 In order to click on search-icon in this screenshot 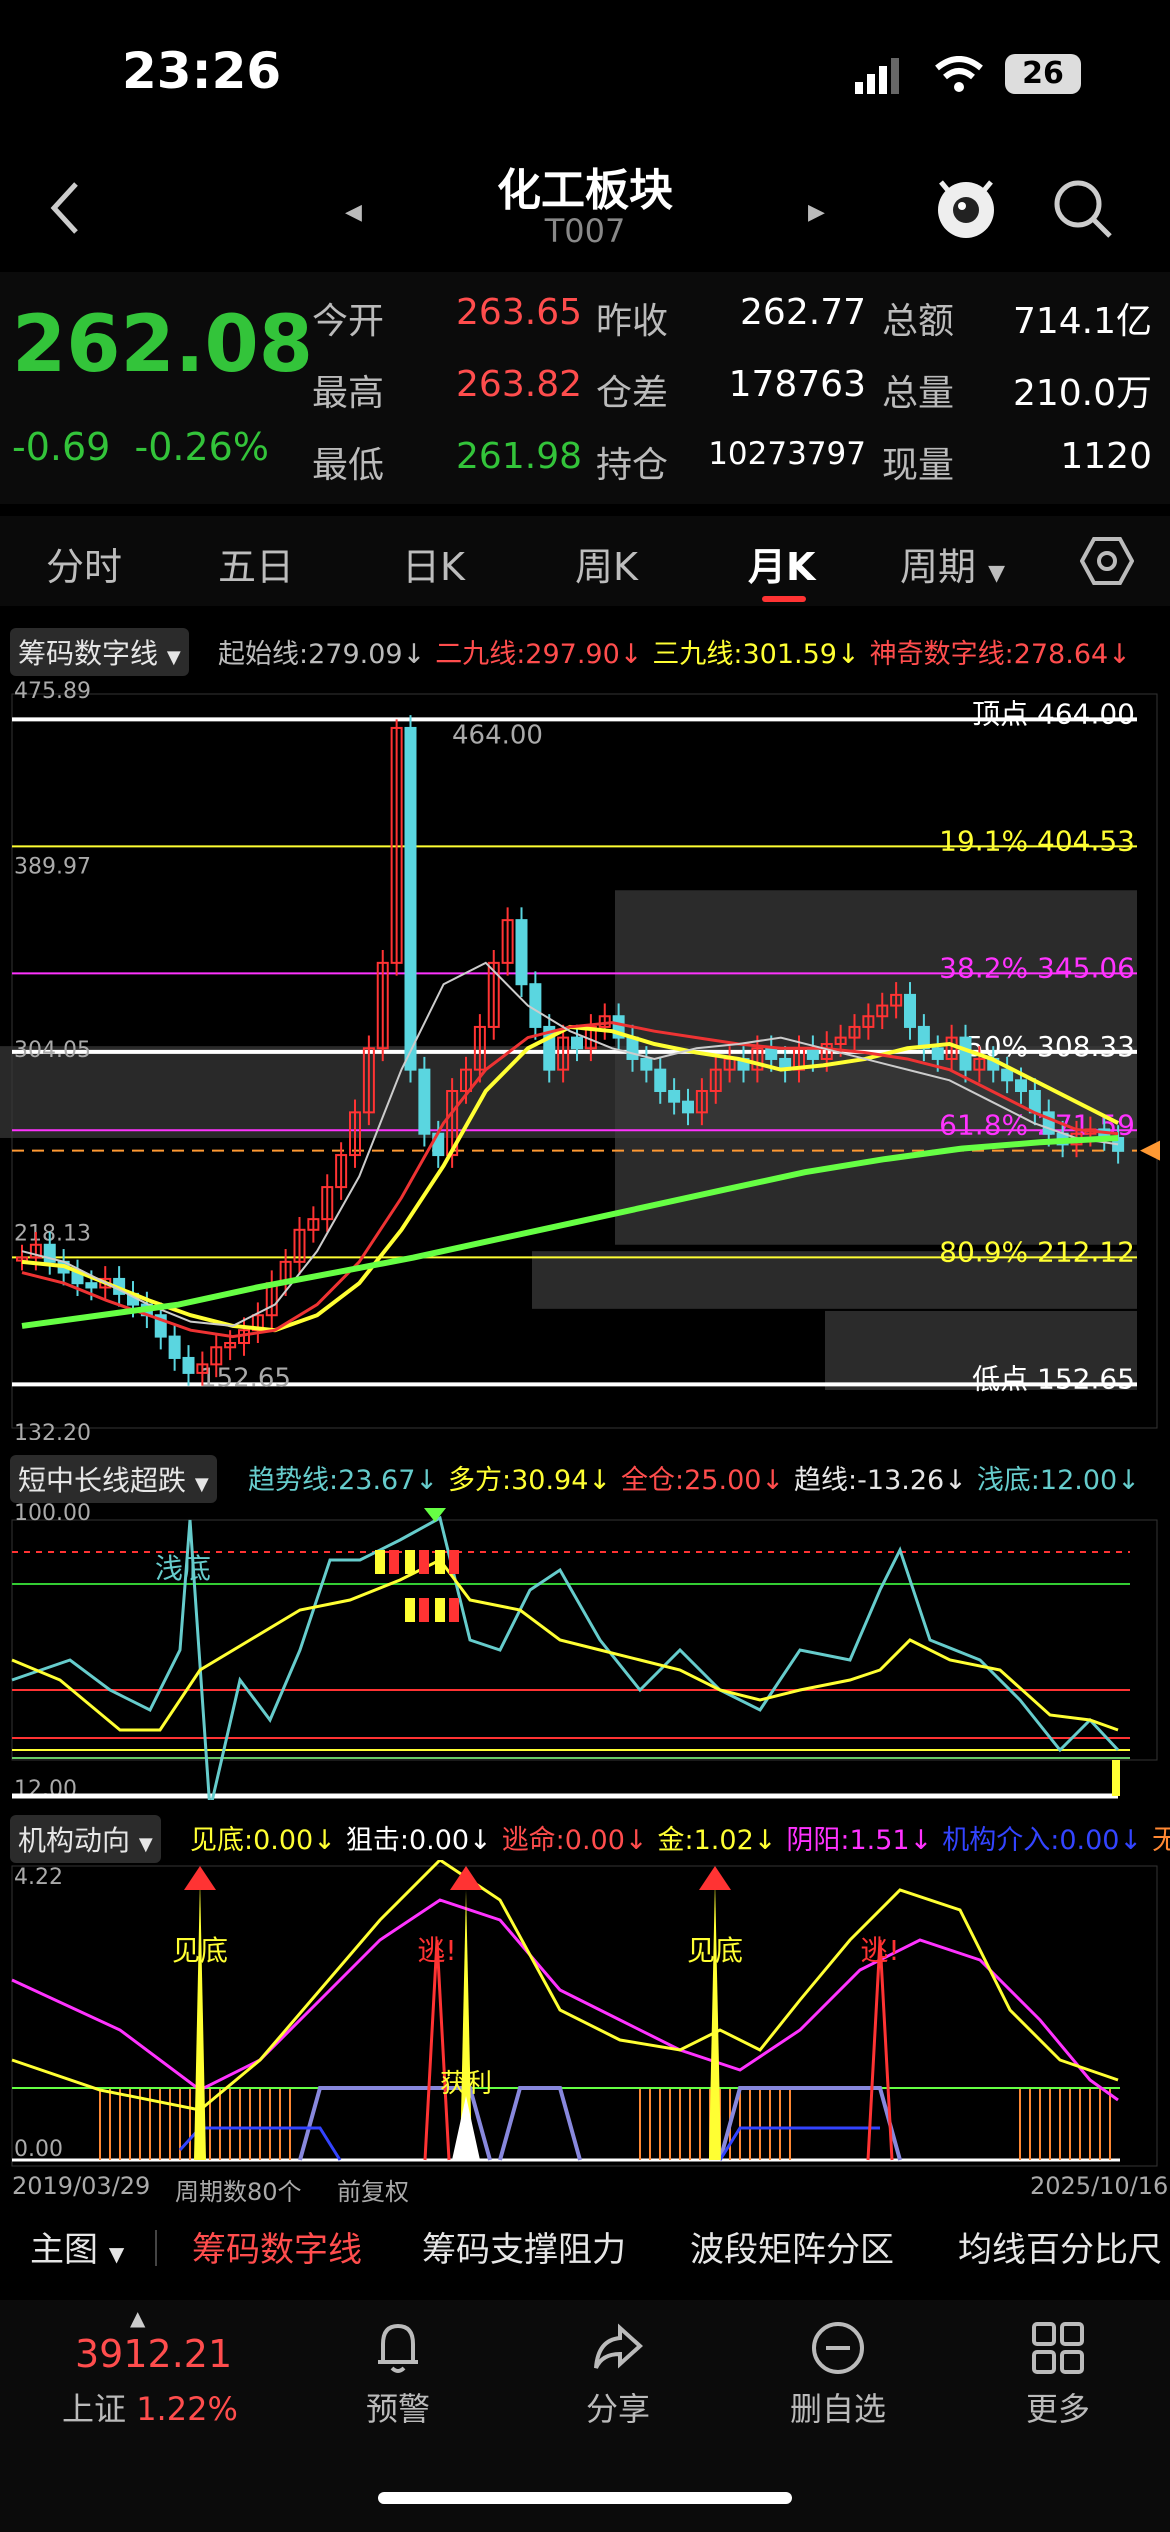, I will do `click(1083, 211)`.